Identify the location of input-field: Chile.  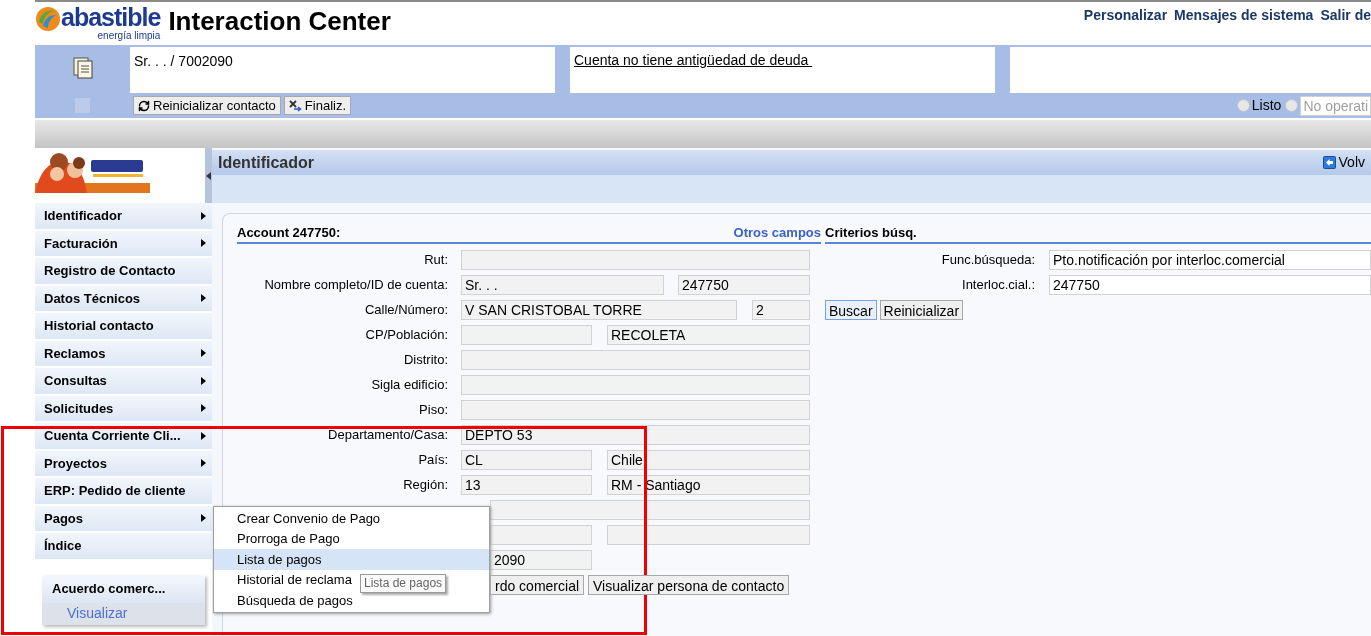
(708, 460).